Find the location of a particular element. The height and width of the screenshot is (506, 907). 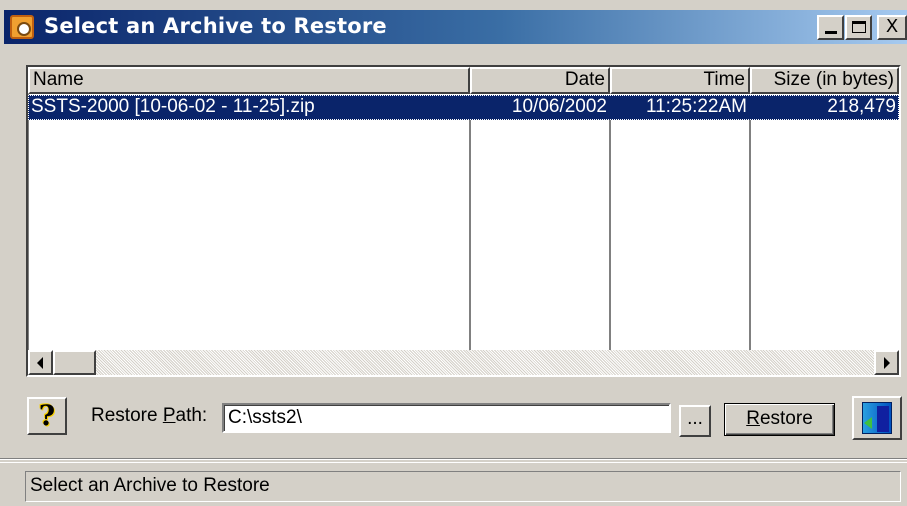

maximize-icon is located at coordinates (859, 27).